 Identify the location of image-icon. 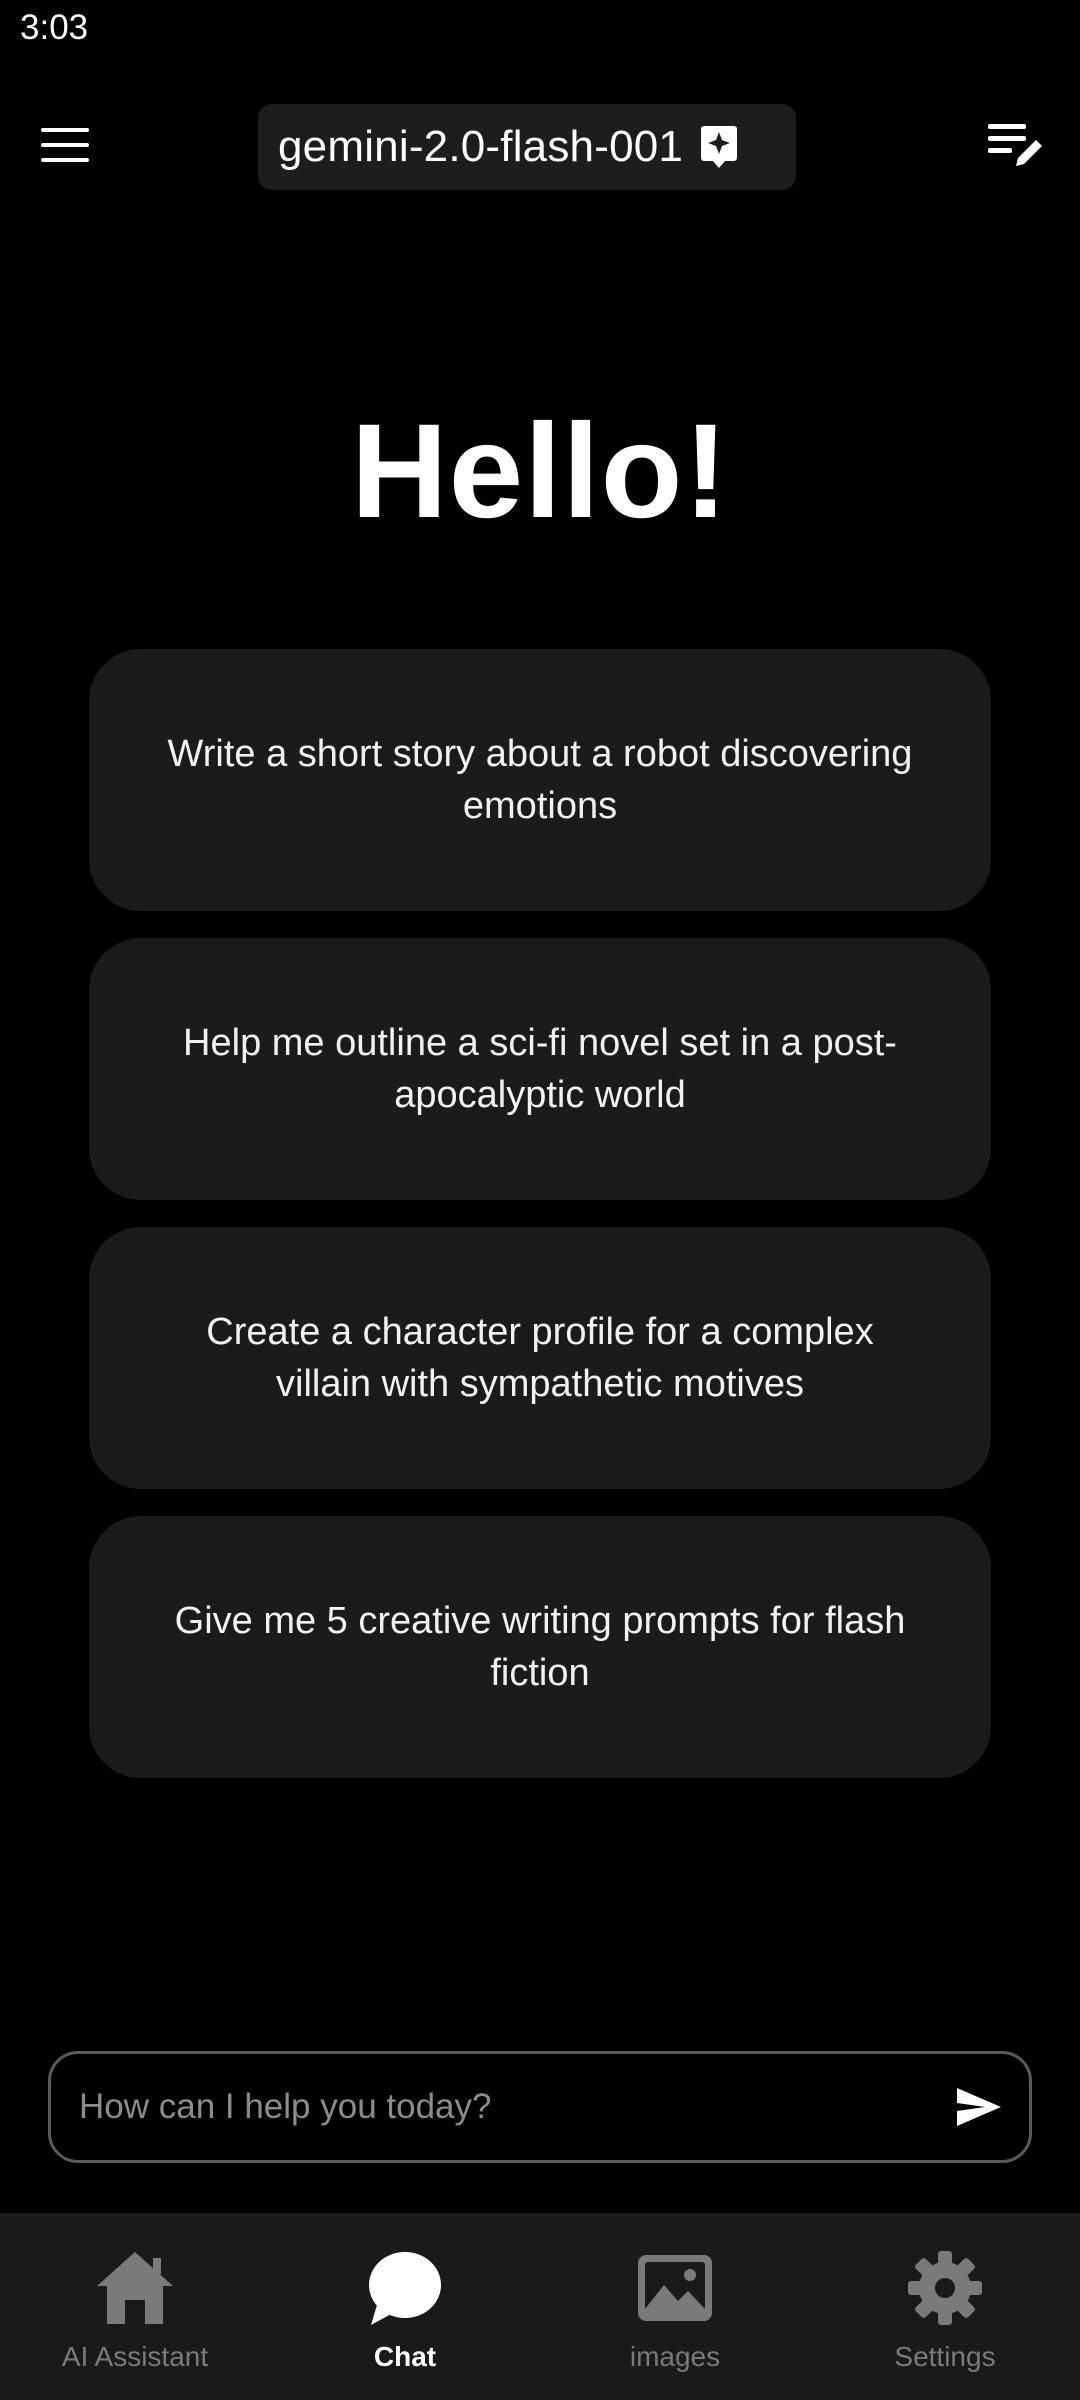
(675, 2288).